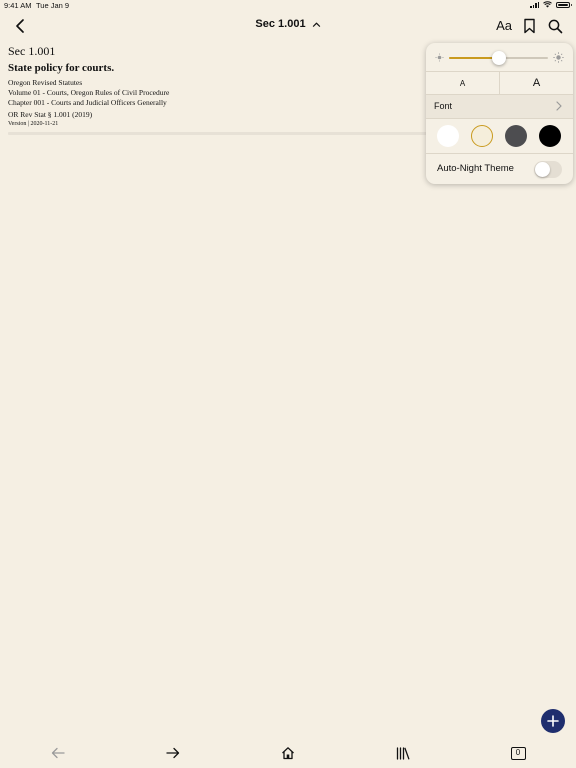 This screenshot has height=768, width=576. What do you see at coordinates (564, 4) in the screenshot?
I see `battery-icon` at bounding box center [564, 4].